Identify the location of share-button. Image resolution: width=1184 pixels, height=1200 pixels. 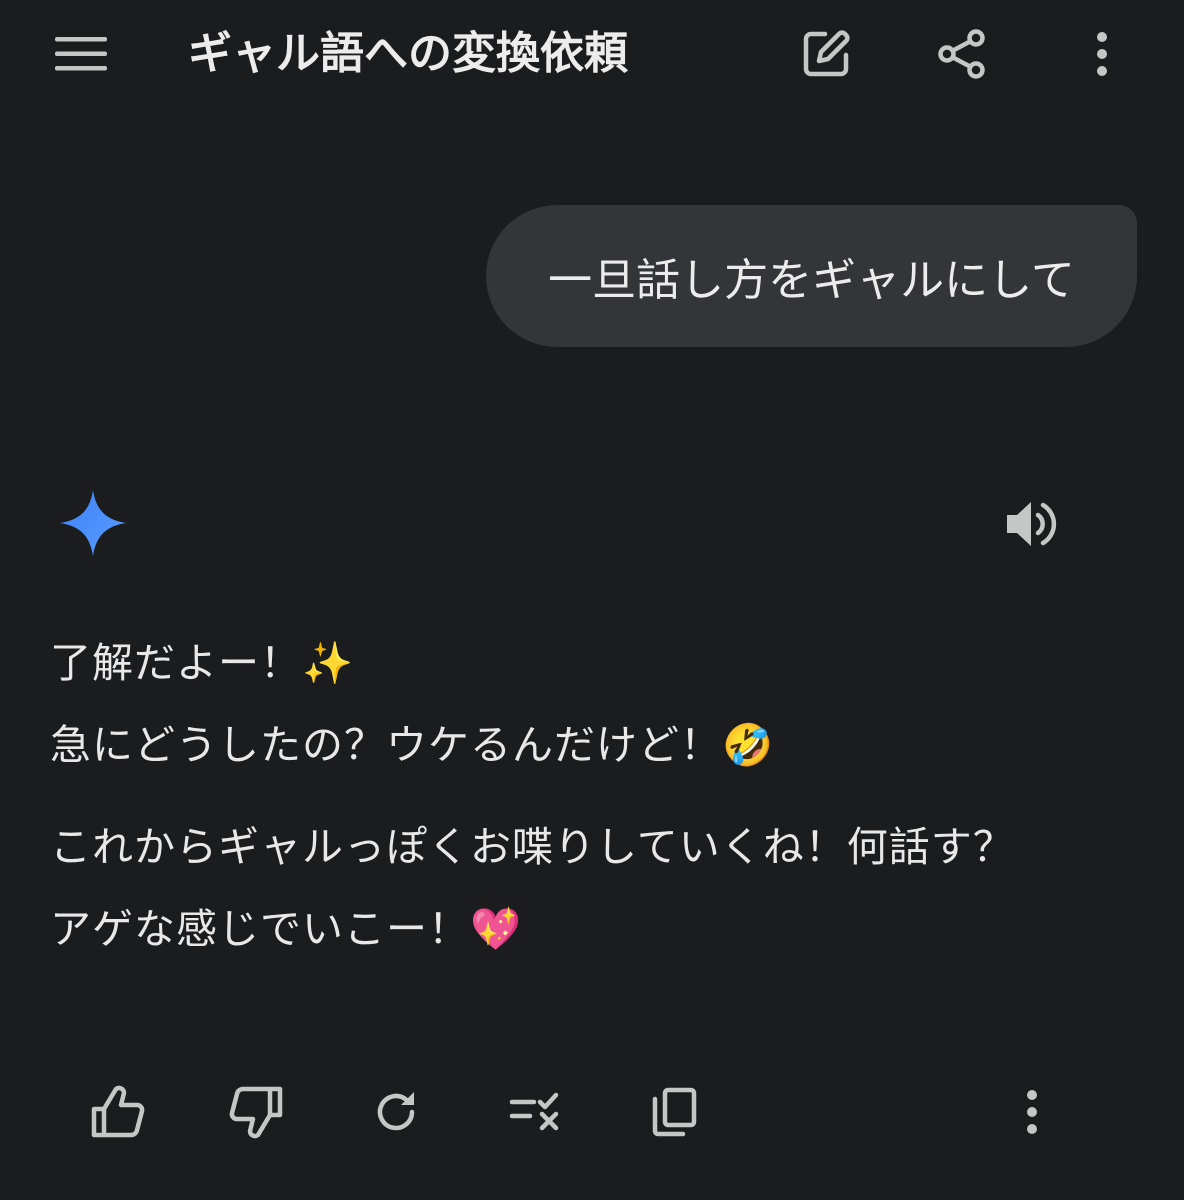
(962, 54).